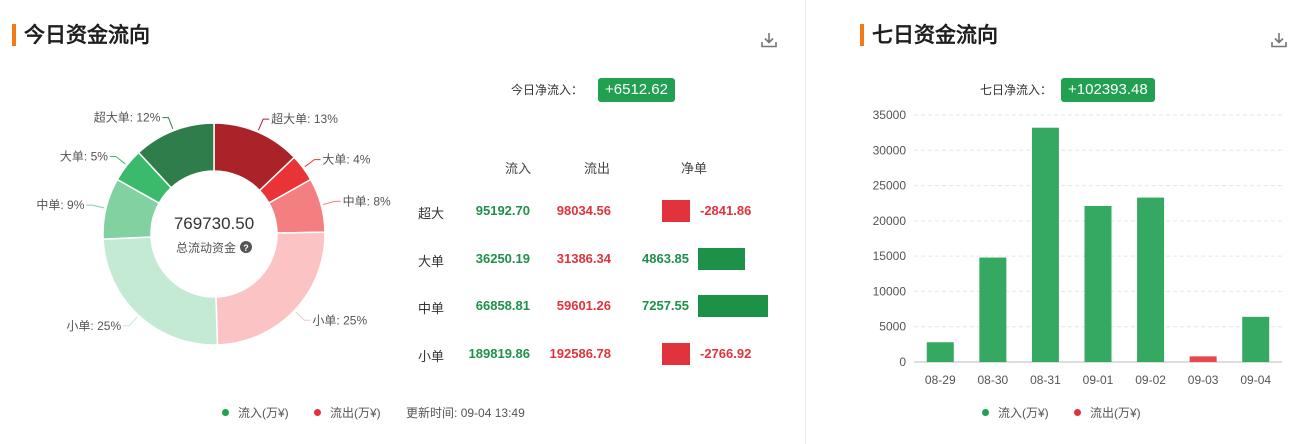 The height and width of the screenshot is (444, 1304). What do you see at coordinates (518, 168) in the screenshot?
I see `table-header-in: 流入` at bounding box center [518, 168].